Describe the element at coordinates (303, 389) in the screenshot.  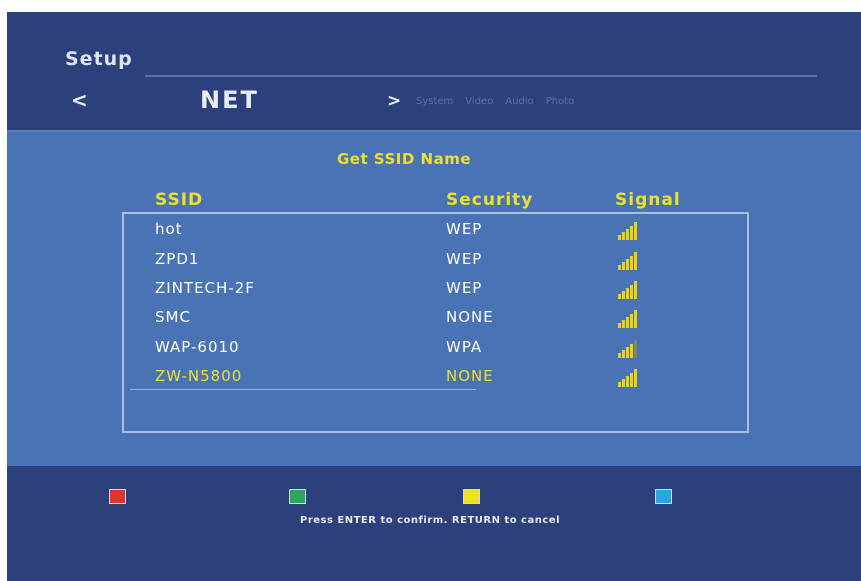
I see `selection-underline` at that location.